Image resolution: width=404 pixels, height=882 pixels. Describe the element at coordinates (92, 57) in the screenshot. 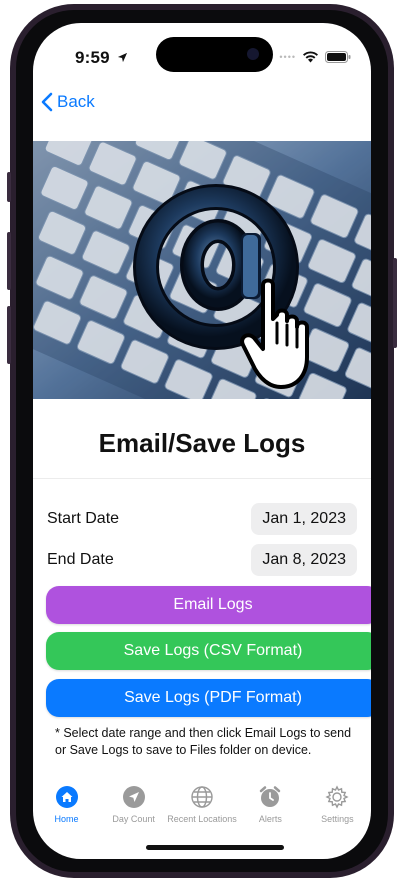

I see `status-time-text: 9:59` at that location.